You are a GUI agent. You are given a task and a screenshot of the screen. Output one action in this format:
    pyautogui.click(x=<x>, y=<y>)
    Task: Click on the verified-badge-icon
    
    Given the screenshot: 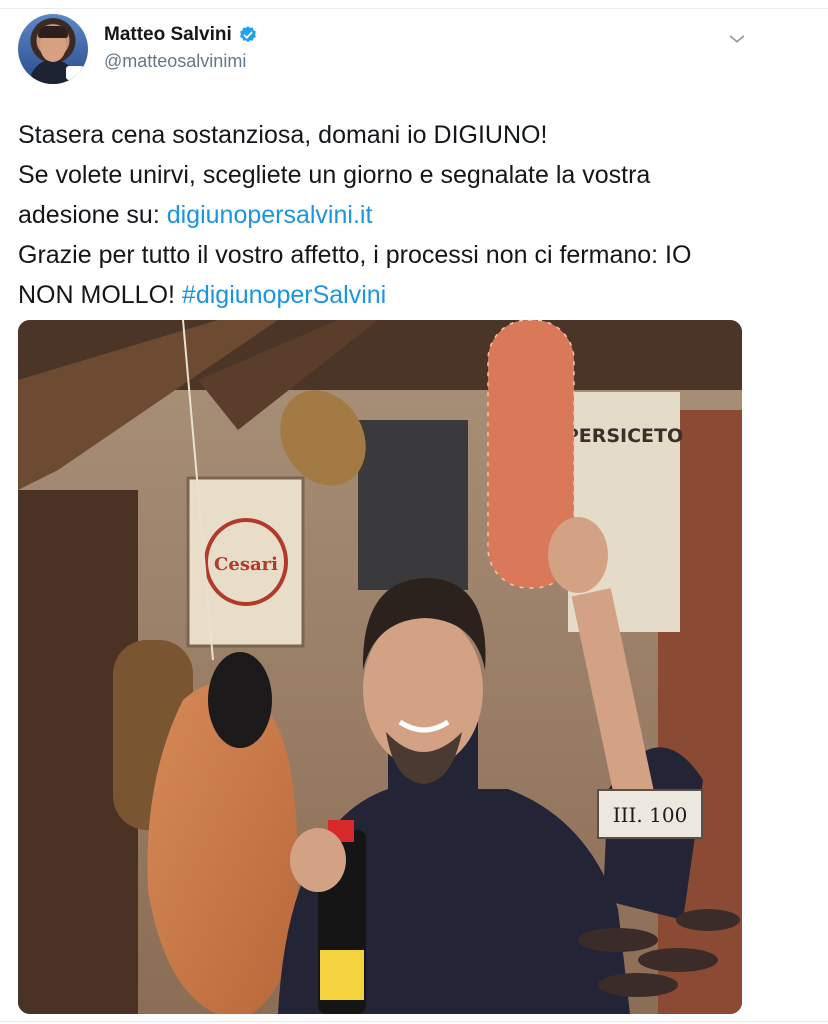 What is the action you would take?
    pyautogui.click(x=247, y=34)
    